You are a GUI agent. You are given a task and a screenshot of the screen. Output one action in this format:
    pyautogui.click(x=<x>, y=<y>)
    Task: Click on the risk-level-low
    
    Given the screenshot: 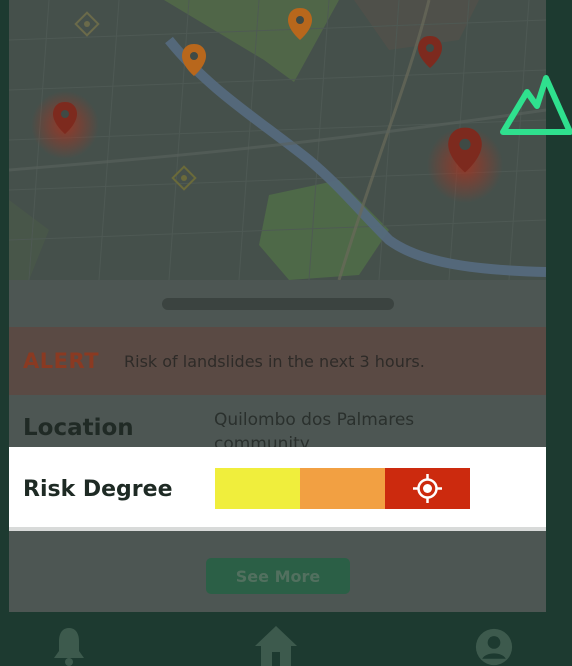 What is the action you would take?
    pyautogui.click(x=257, y=488)
    